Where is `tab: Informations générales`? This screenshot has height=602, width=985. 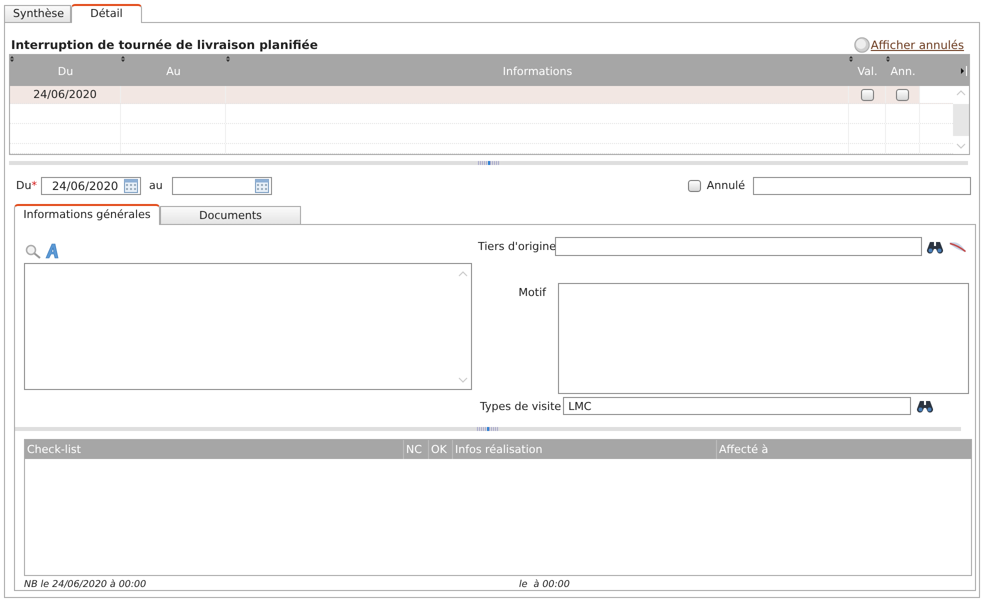 tab: Informations générales is located at coordinates (87, 214).